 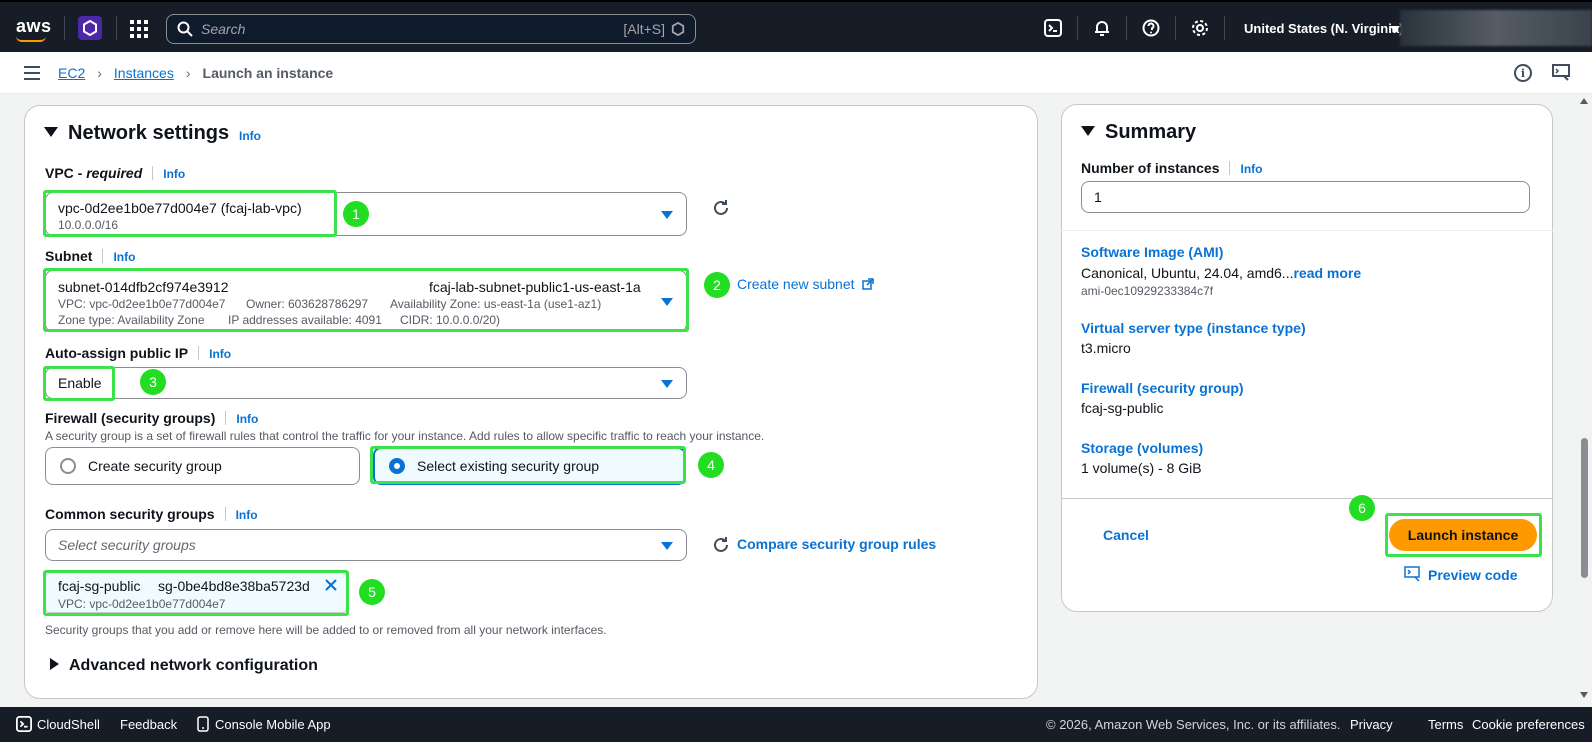 What do you see at coordinates (1562, 74) in the screenshot?
I see `feedback-panel-icon` at bounding box center [1562, 74].